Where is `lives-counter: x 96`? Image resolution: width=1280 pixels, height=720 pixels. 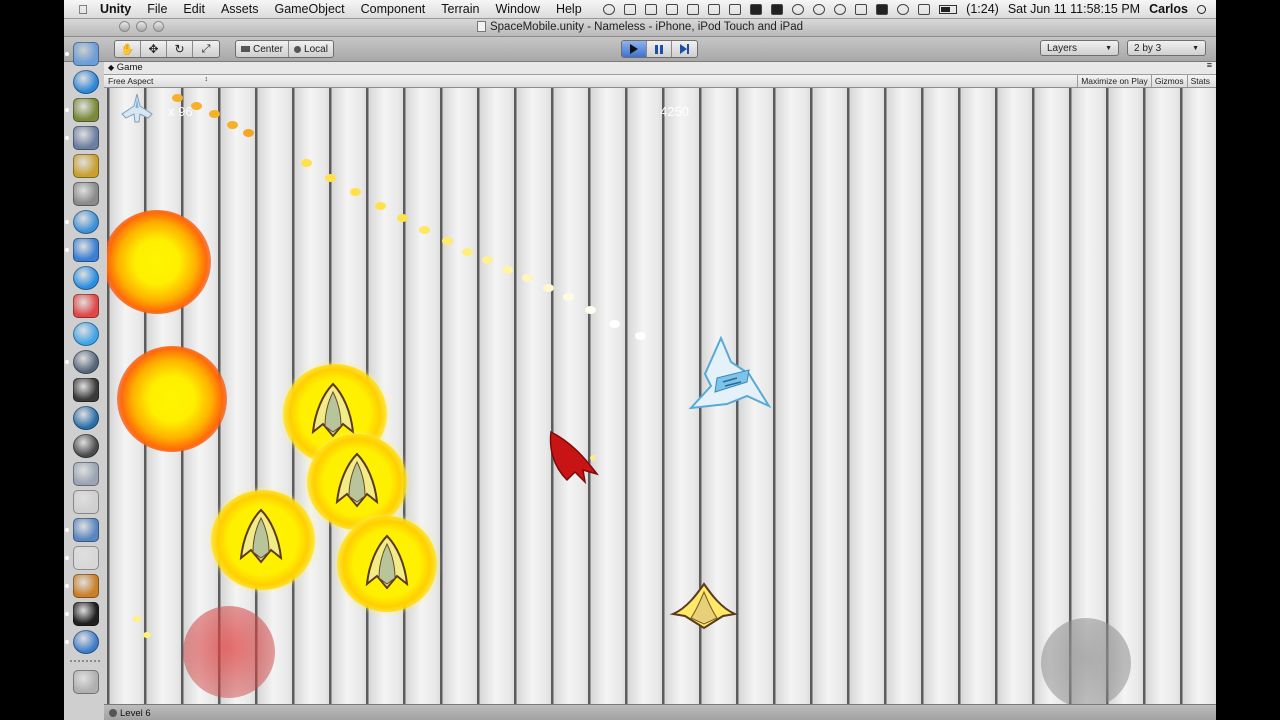 lives-counter: x 96 is located at coordinates (180, 111).